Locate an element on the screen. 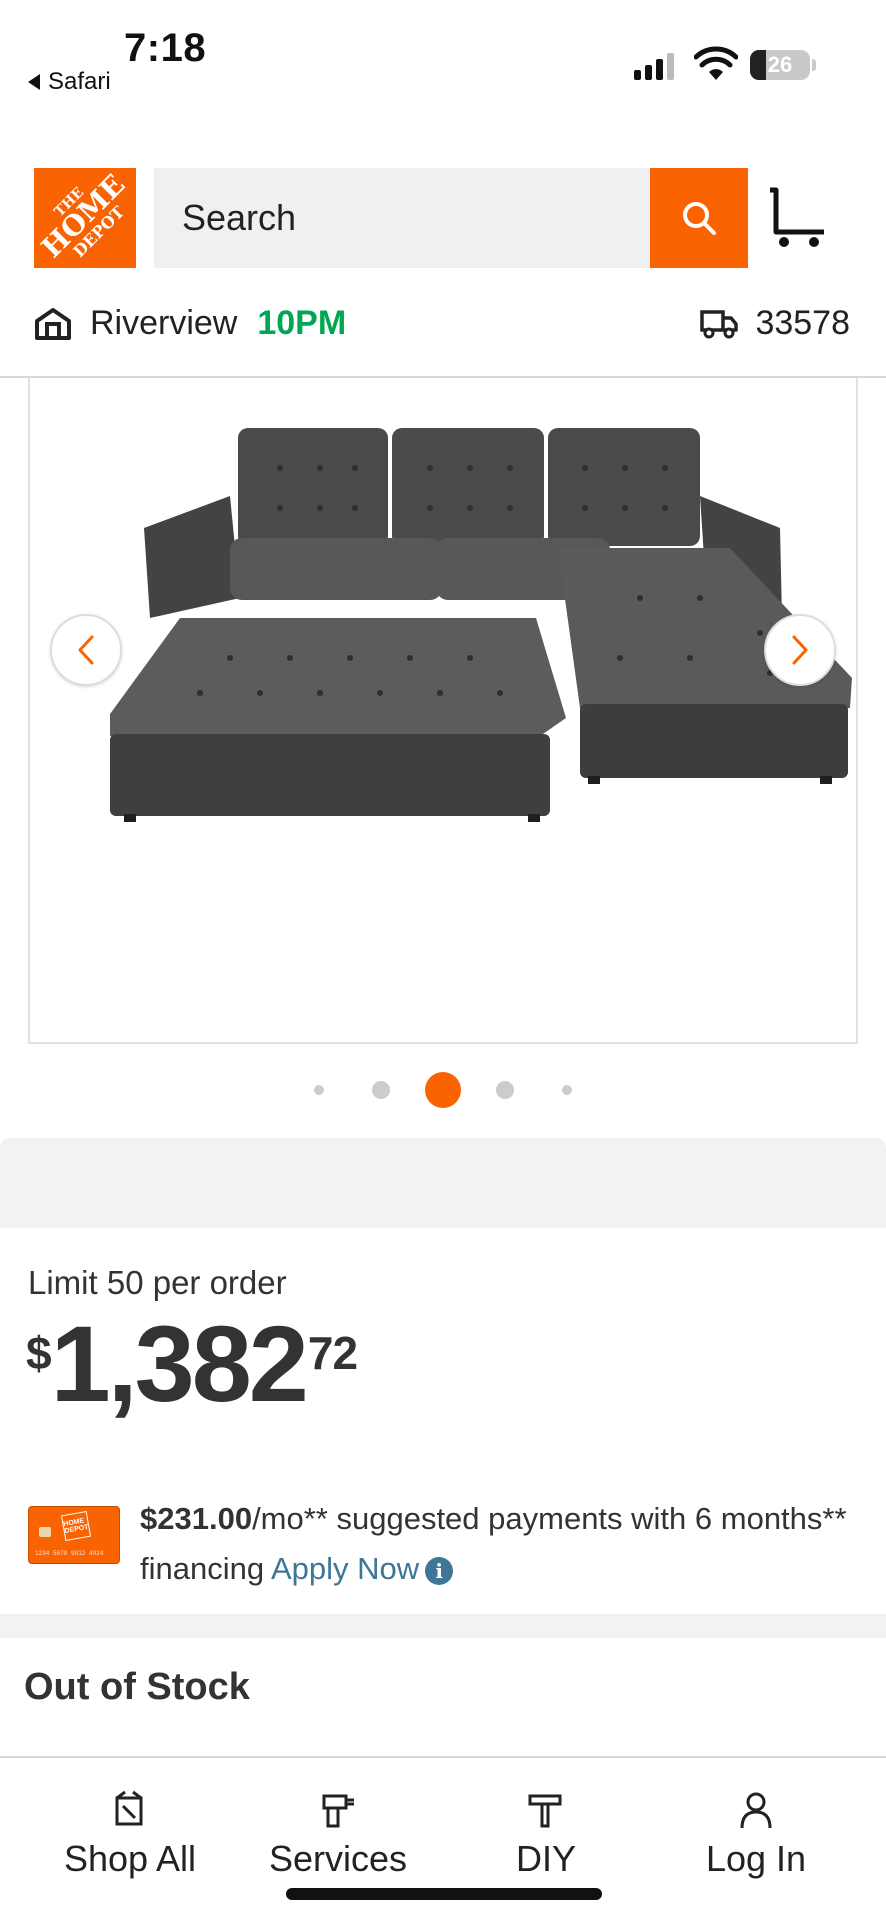 The width and height of the screenshot is (886, 1920). chevron-right-icon is located at coordinates (800, 650).